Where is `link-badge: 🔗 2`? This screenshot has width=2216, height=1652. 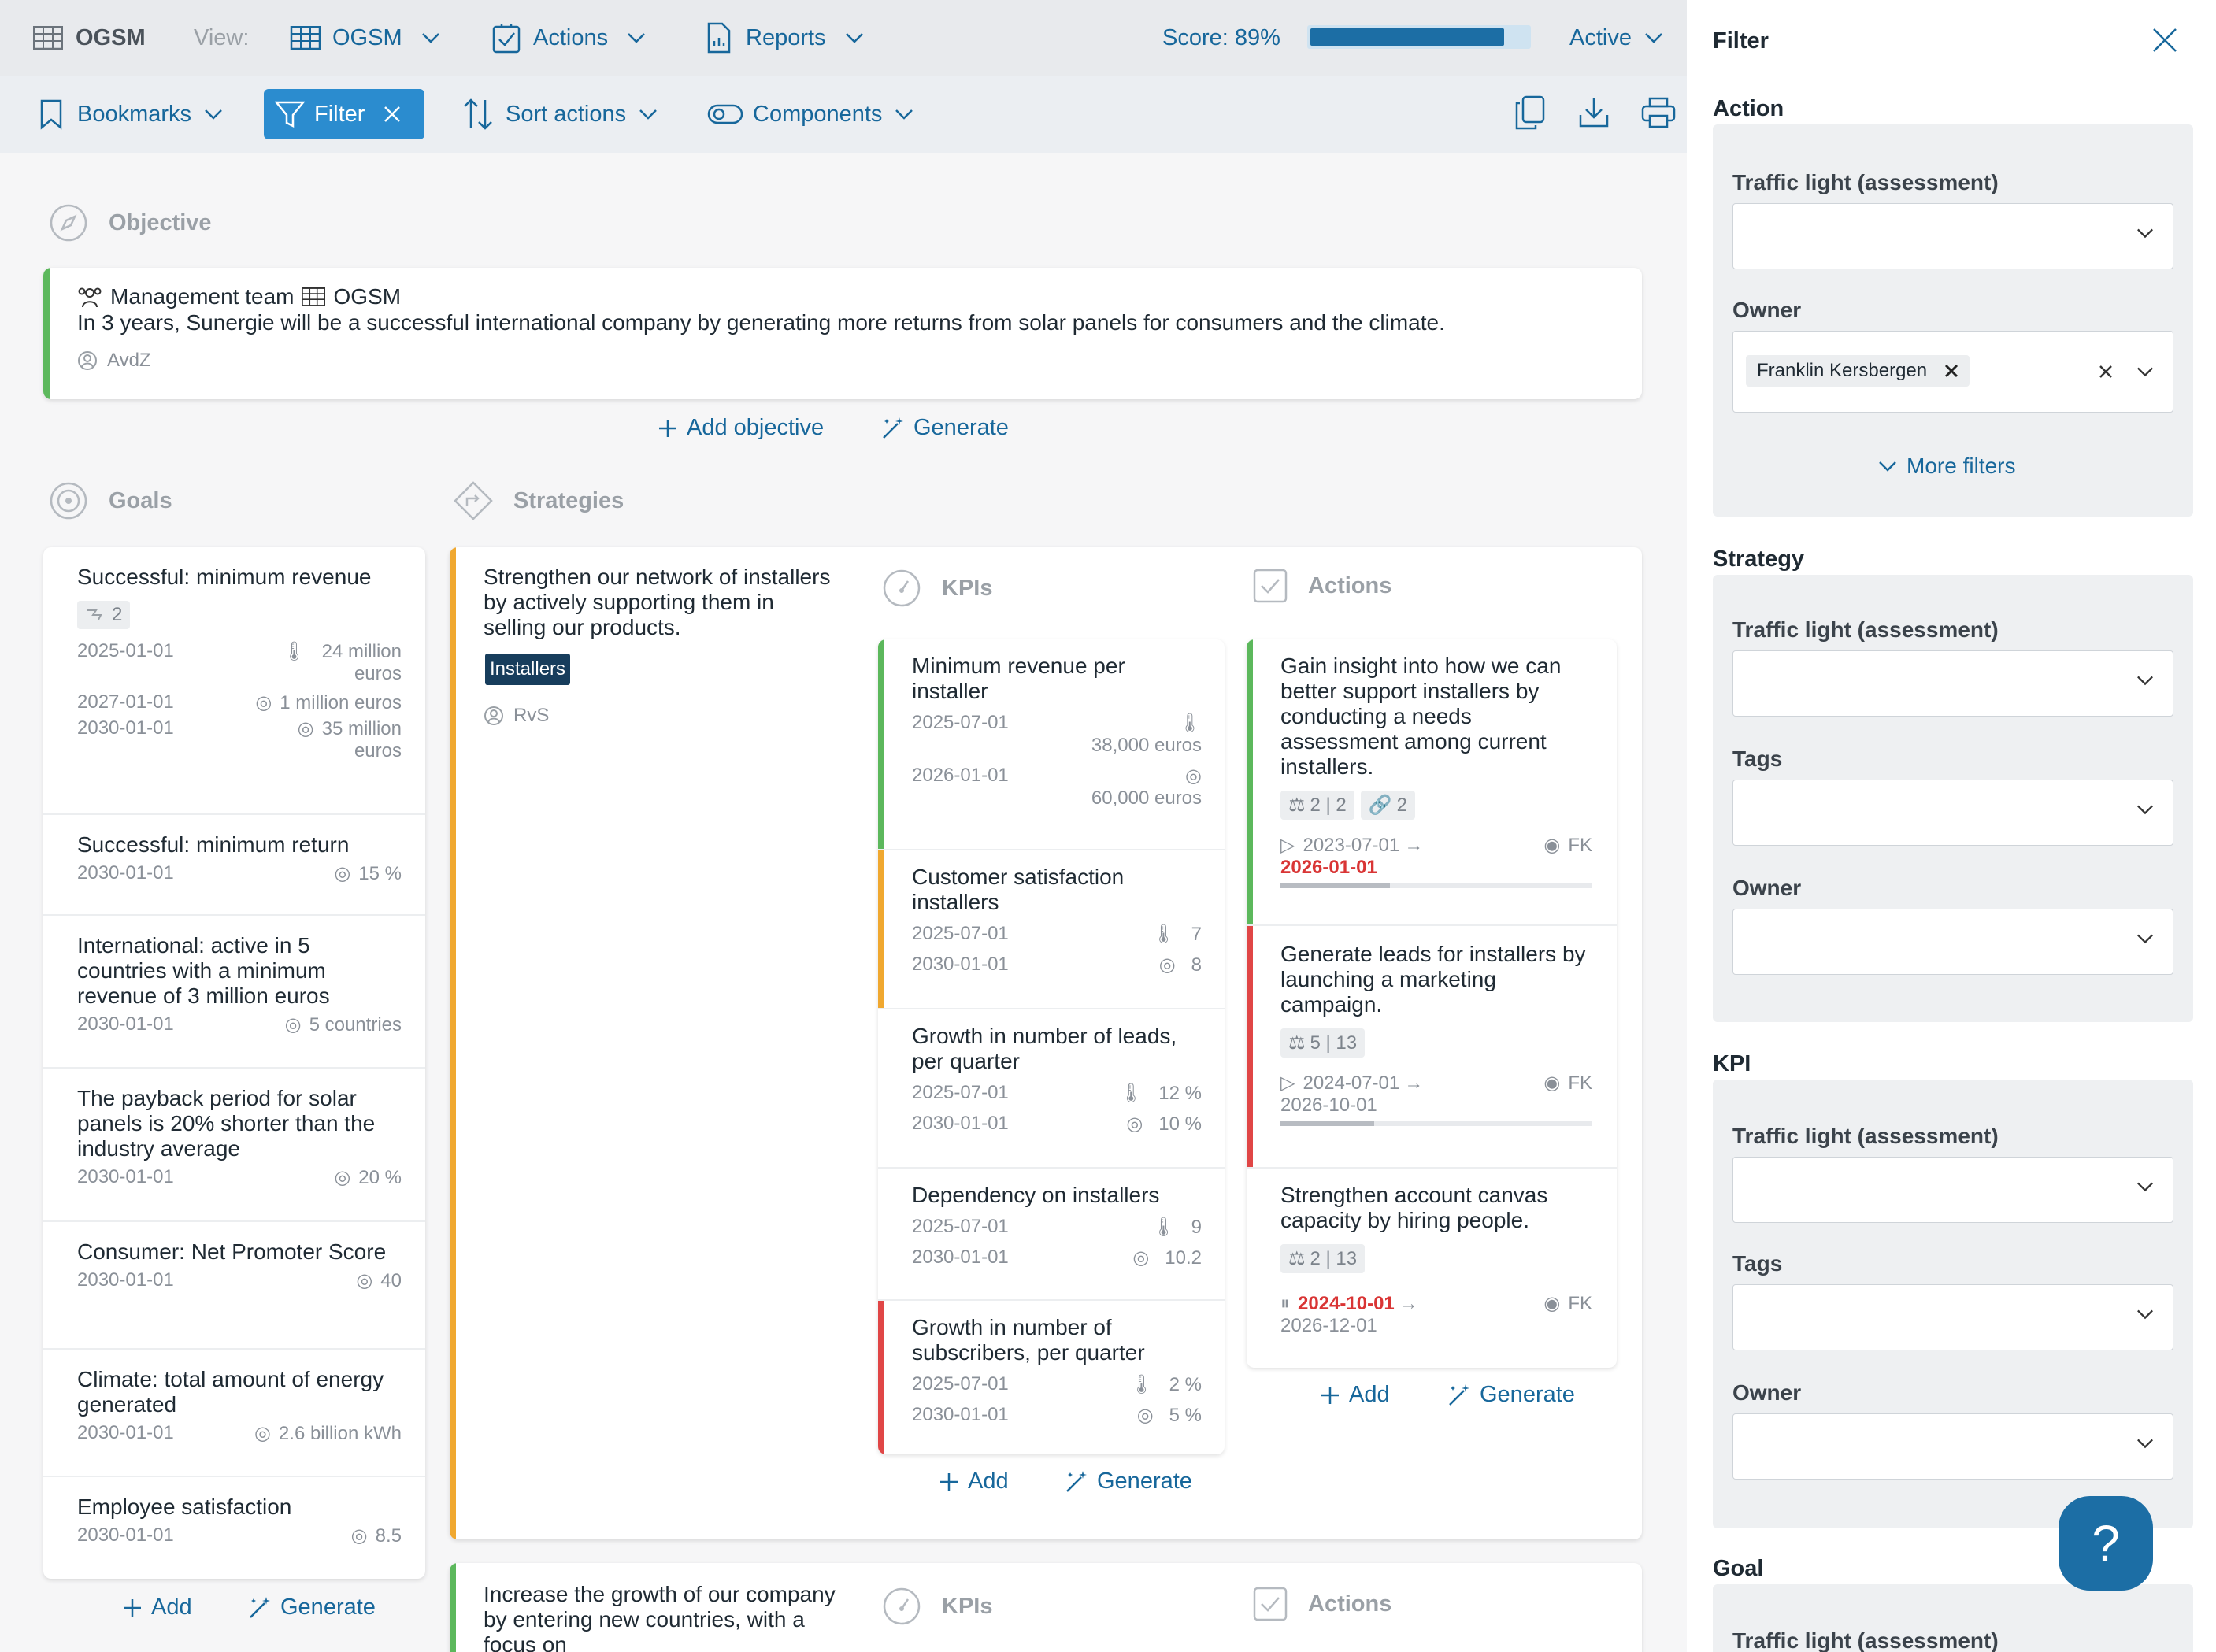 link-badge: 🔗 2 is located at coordinates (1388, 805).